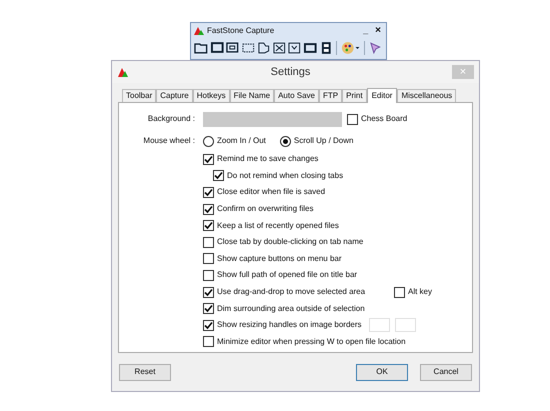  Describe the element at coordinates (145, 372) in the screenshot. I see `dialog-button: Reset` at that location.